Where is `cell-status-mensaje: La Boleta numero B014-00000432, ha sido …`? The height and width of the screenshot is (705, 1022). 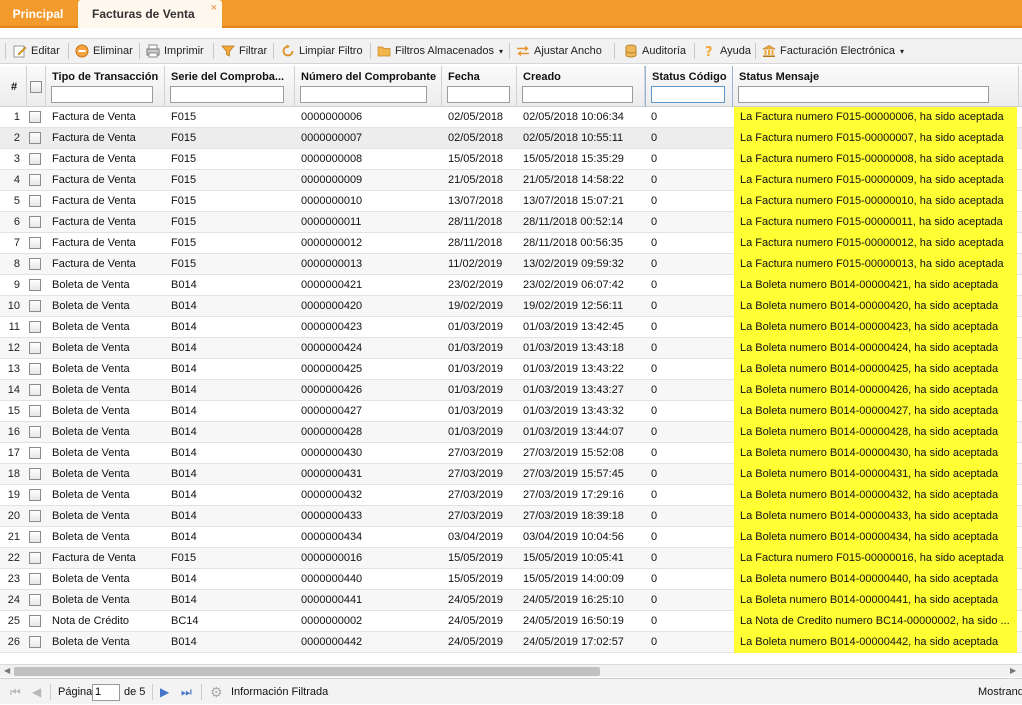
cell-status-mensaje: La Boleta numero B014-00000432, ha sido … is located at coordinates (875, 495).